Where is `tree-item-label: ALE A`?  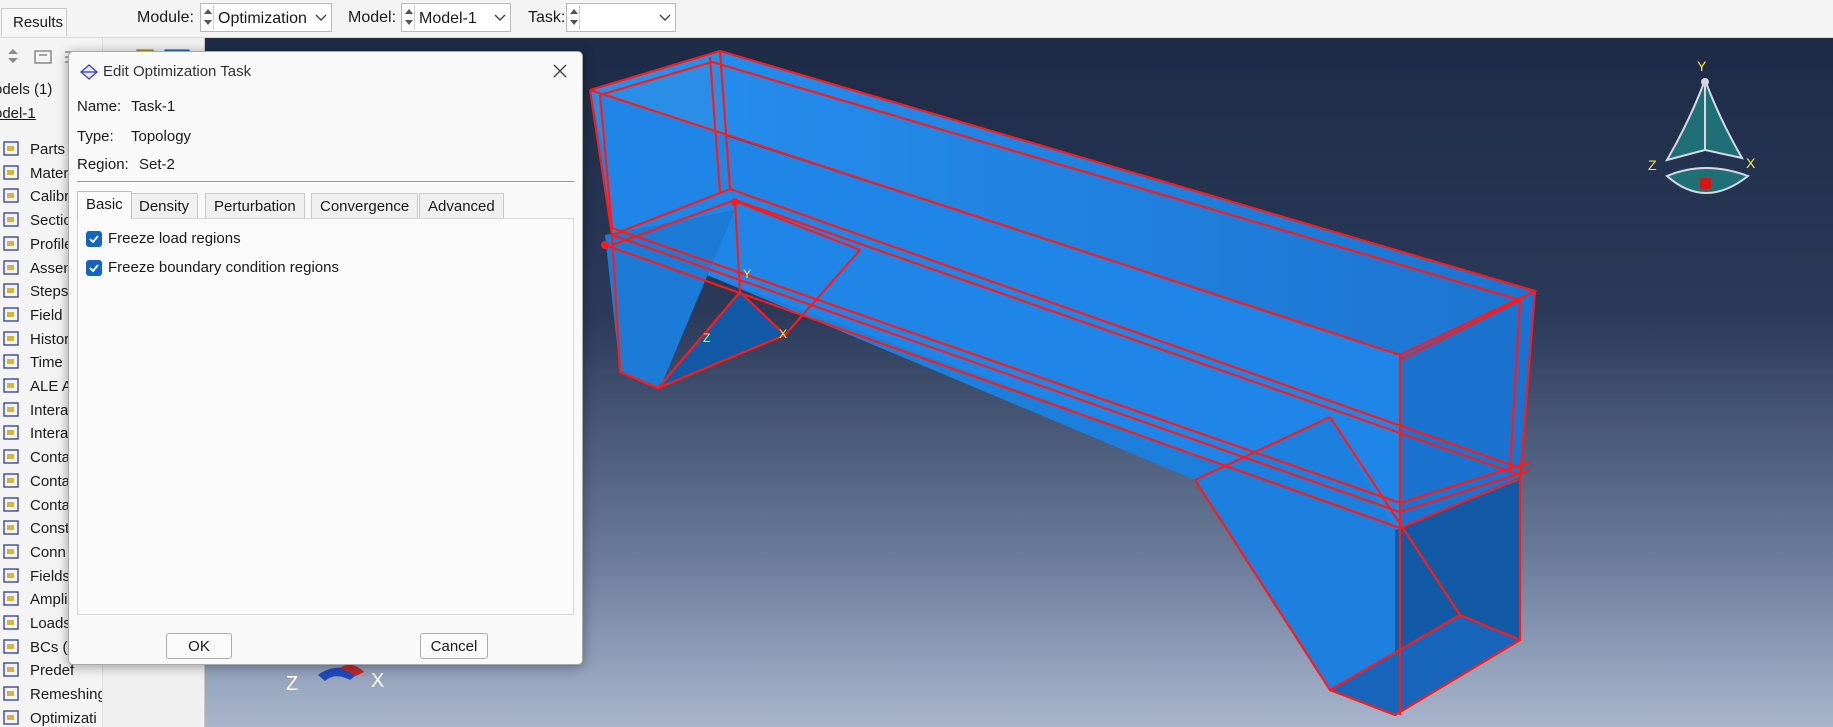
tree-item-label: ALE A is located at coordinates (51, 386).